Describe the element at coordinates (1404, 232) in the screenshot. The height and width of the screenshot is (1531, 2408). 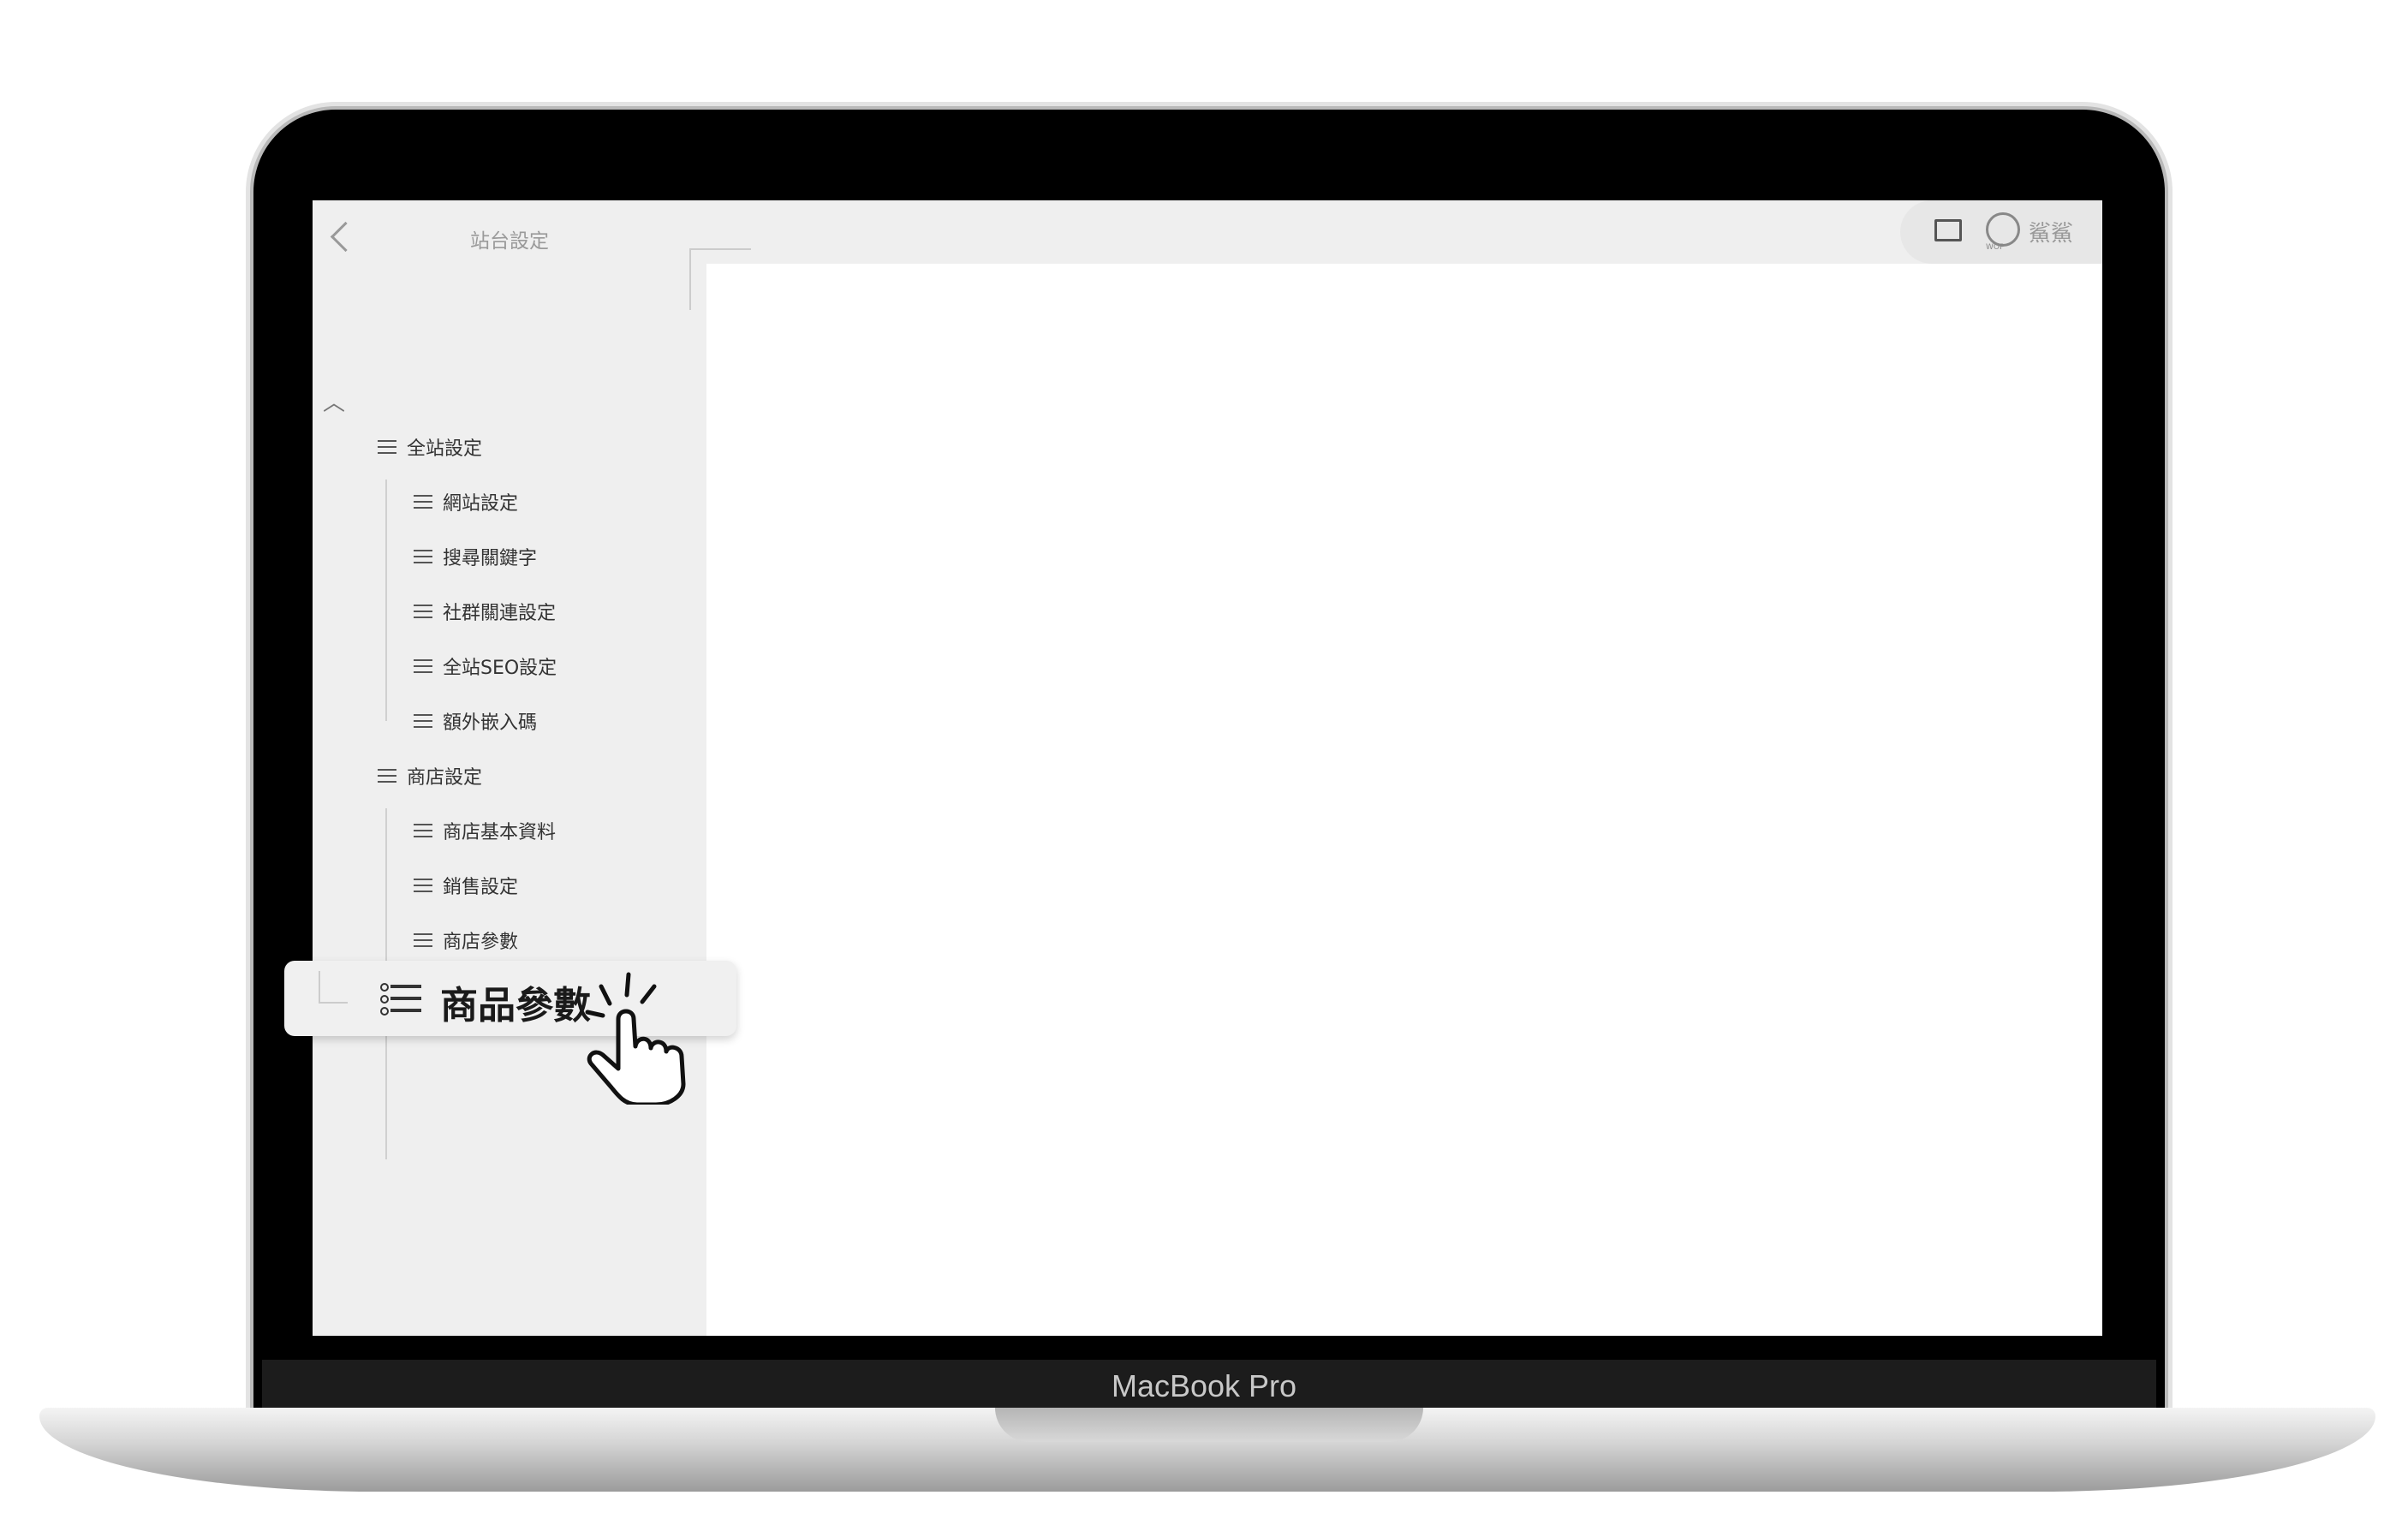
I see `top-header: WOP 鯊鯊` at that location.